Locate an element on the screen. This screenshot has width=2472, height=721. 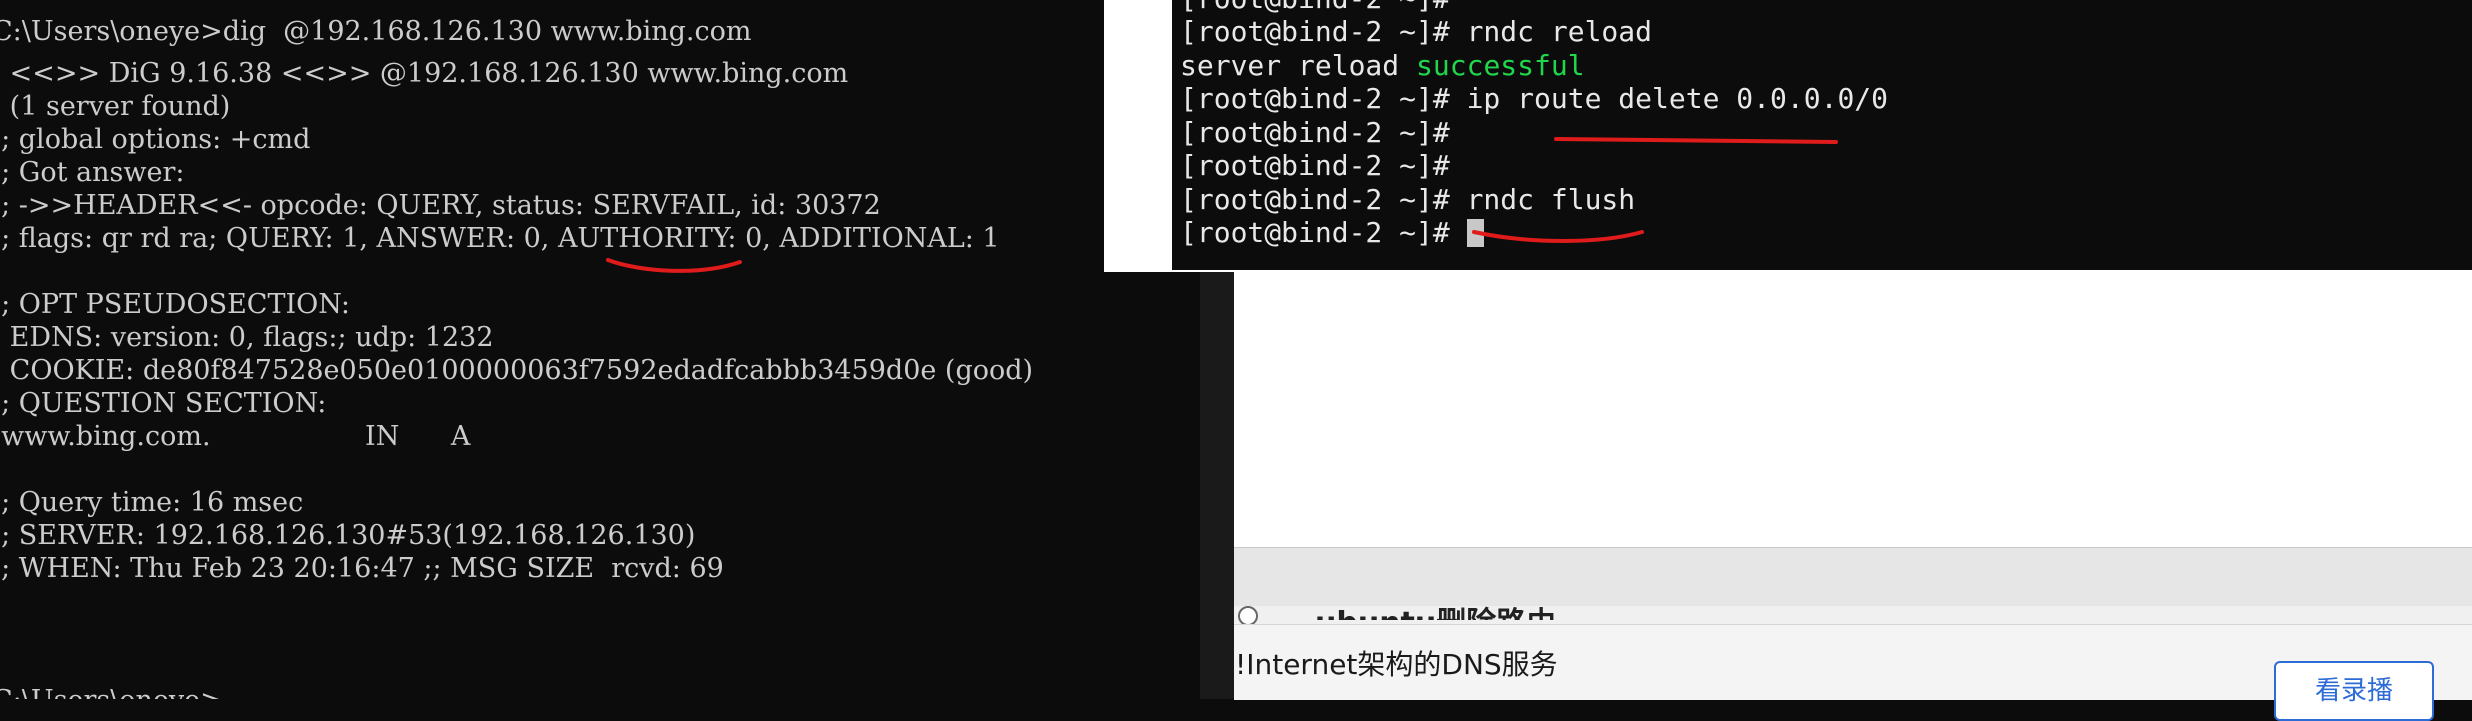
watch-replay-button: 看录播 is located at coordinates (2354, 691).